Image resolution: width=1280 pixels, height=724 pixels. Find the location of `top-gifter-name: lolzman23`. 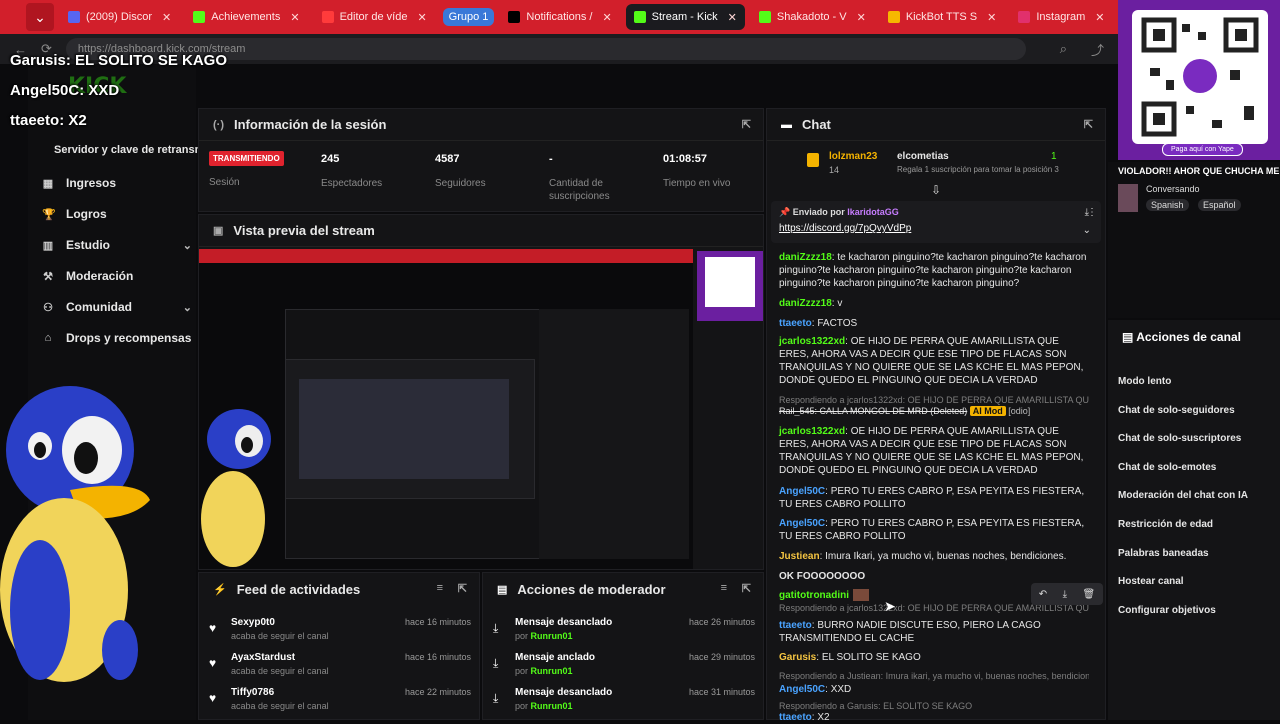

top-gifter-name: lolzman23 is located at coordinates (853, 156).